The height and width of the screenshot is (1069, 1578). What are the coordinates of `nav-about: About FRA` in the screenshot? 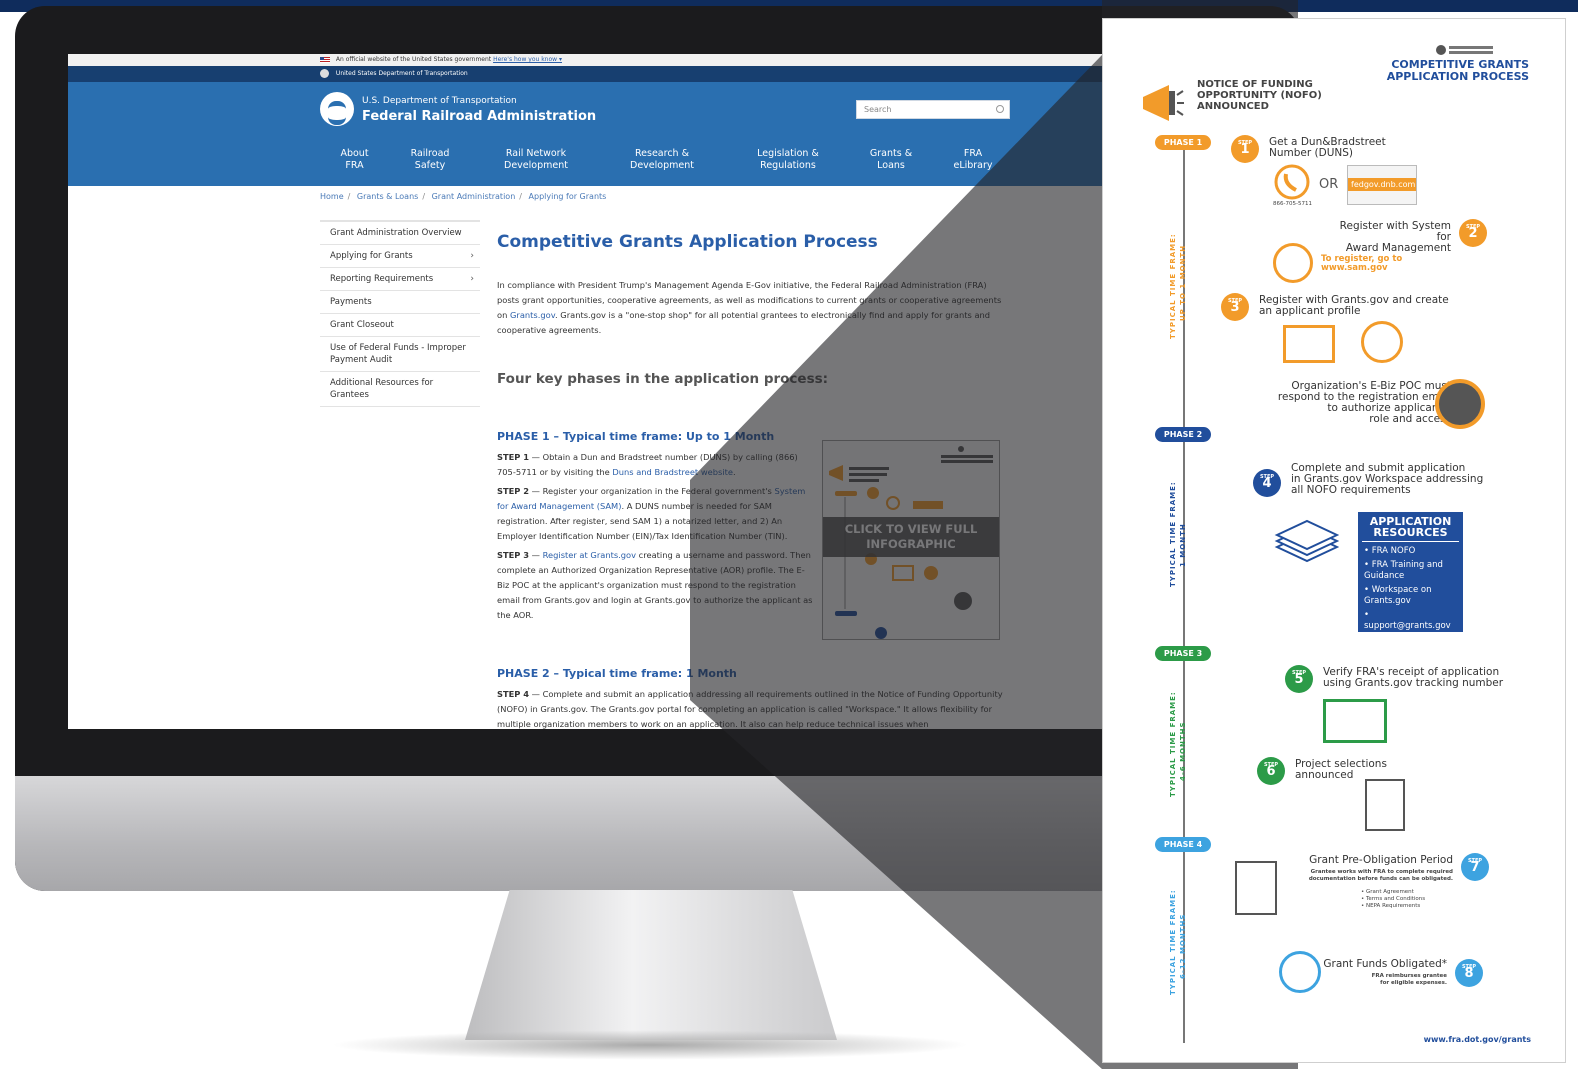 It's located at (354, 160).